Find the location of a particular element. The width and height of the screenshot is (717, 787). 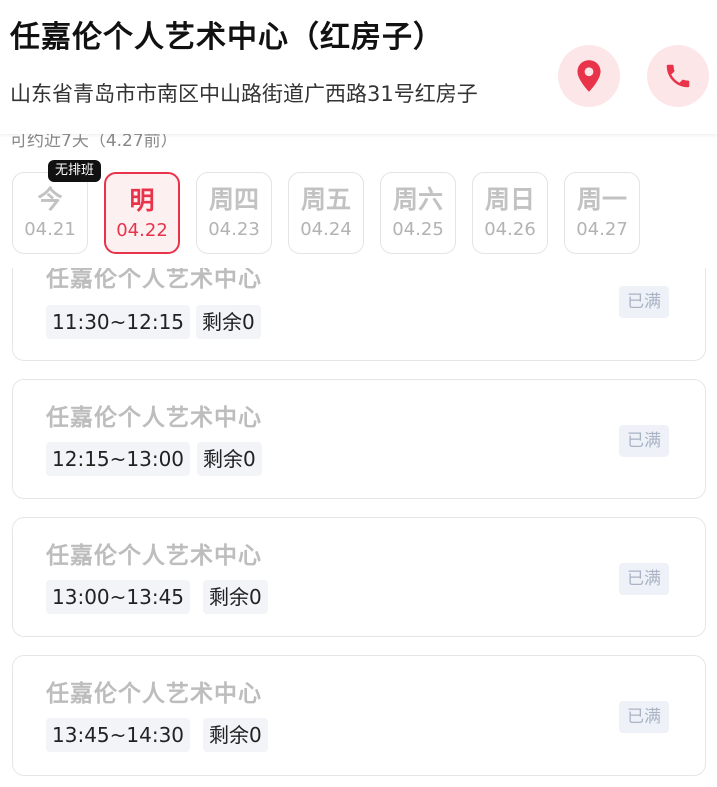

slot-time: 13:45~14:30 is located at coordinates (118, 735).